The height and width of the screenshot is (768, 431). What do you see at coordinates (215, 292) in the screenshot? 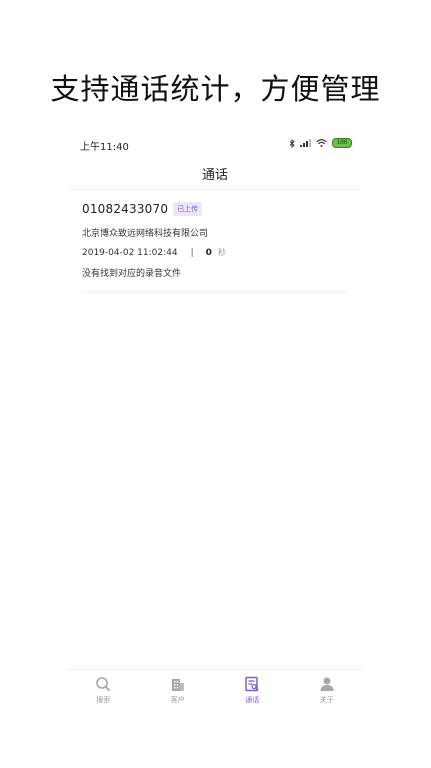
I see `list-divider` at bounding box center [215, 292].